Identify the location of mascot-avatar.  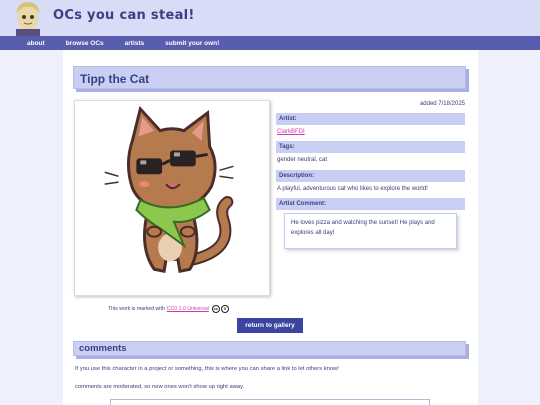
(28, 19).